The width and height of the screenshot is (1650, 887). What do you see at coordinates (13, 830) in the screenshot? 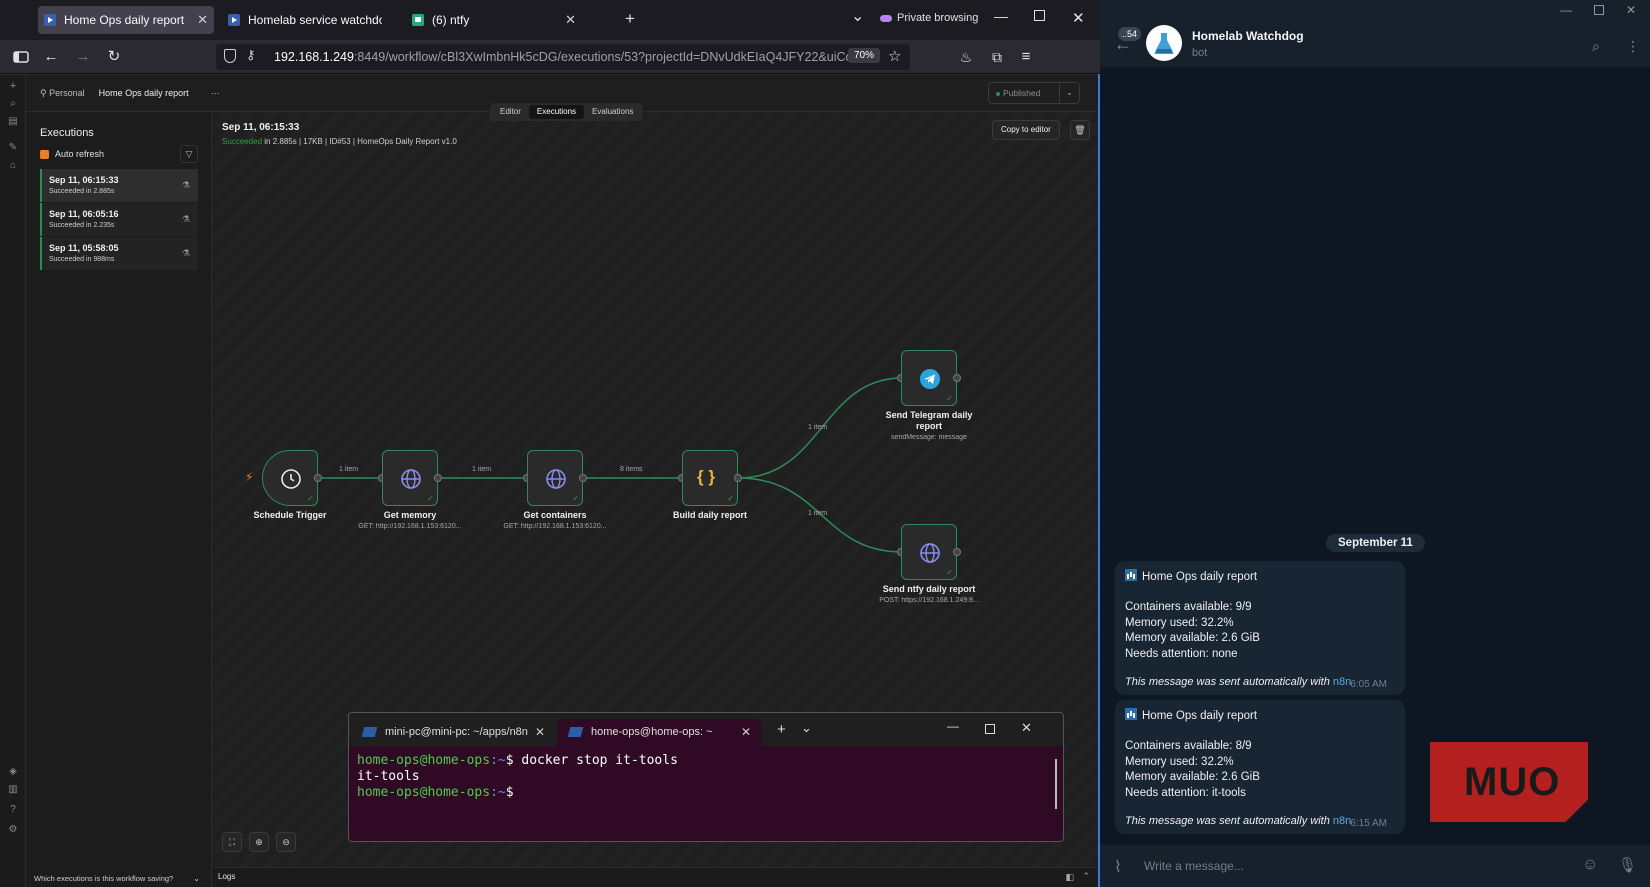
I see `settings-icon: ⚙` at bounding box center [13, 830].